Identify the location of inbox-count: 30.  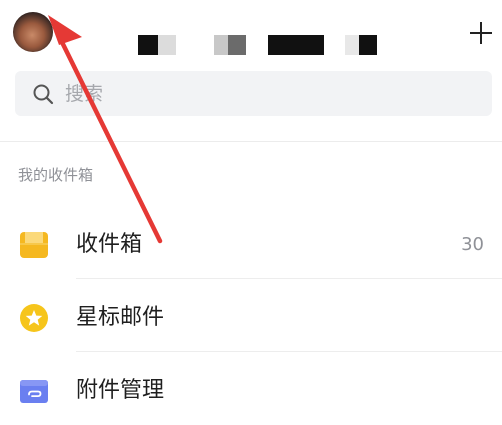
(472, 244).